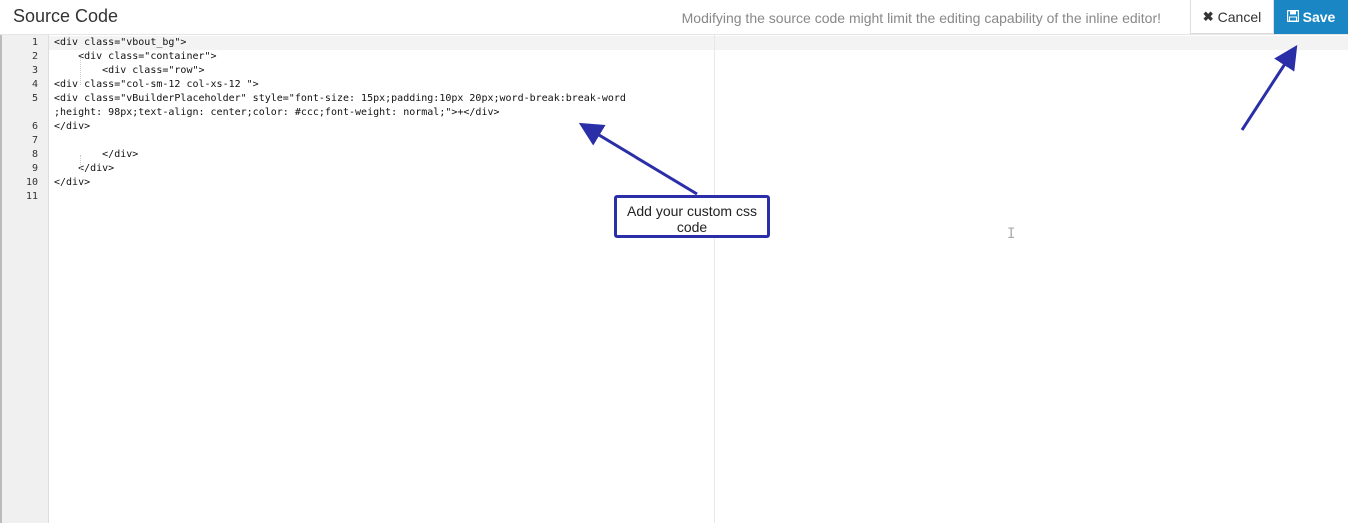  What do you see at coordinates (34, 98) in the screenshot?
I see `line-number: 5` at bounding box center [34, 98].